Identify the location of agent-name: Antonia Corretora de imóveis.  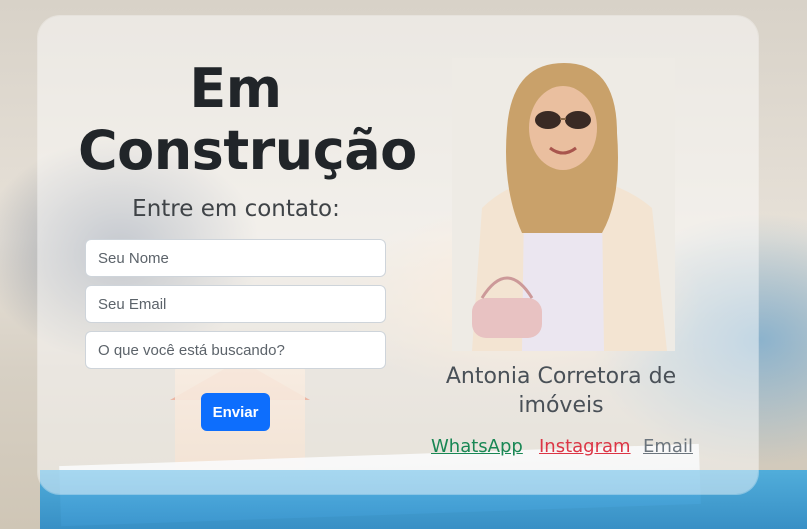
(561, 391).